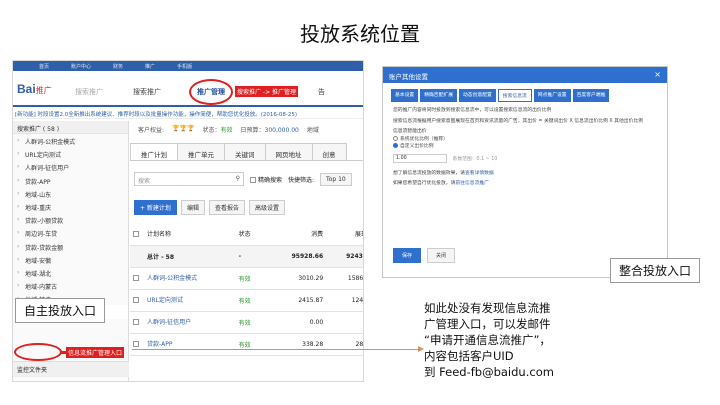 The height and width of the screenshot is (405, 720). I want to click on tab-keyword: 关键词, so click(245, 151).